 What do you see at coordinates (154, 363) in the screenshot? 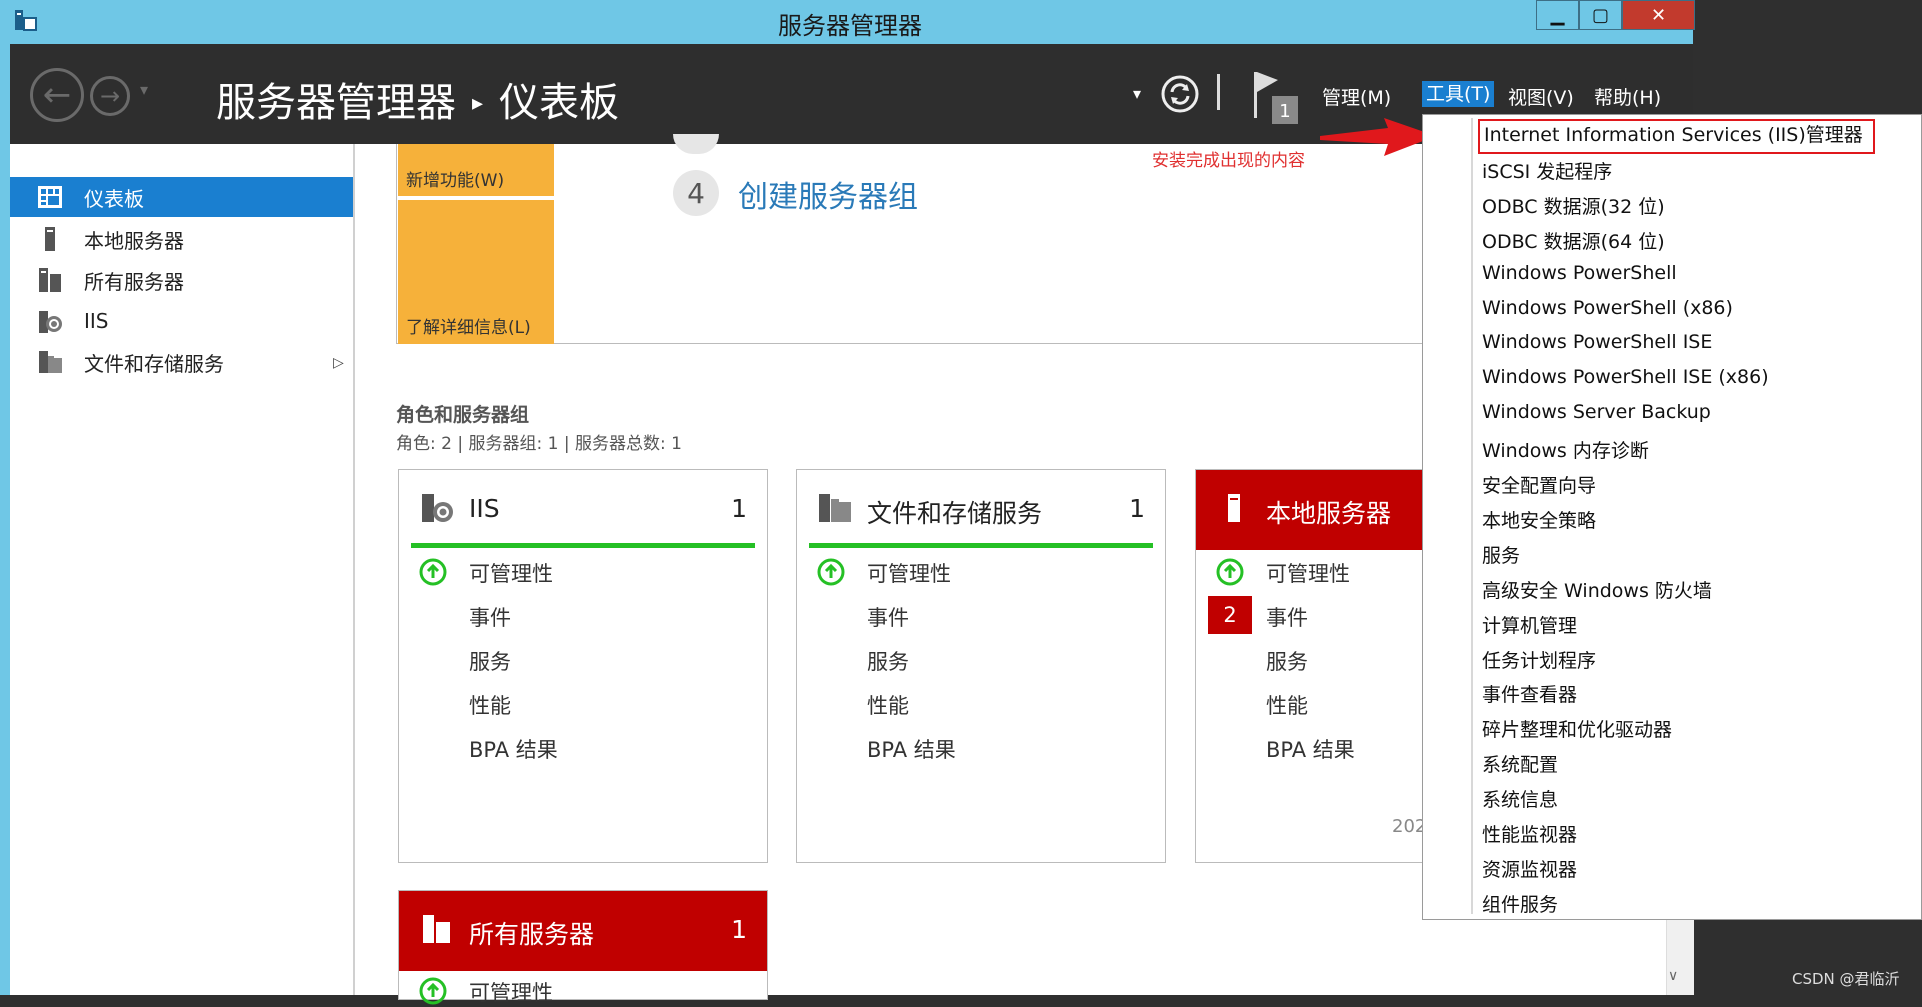
I see `sidebar-item-label: 文件和存储服务` at bounding box center [154, 363].